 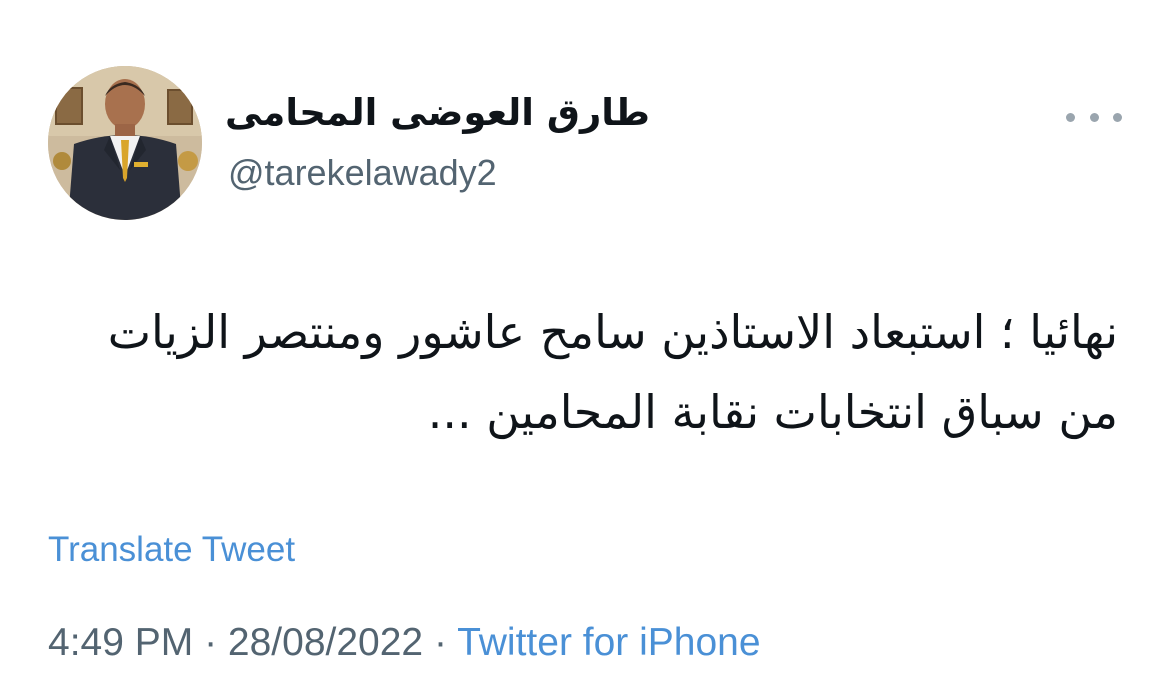 I want to click on profile-photo-icon, so click(x=125, y=143).